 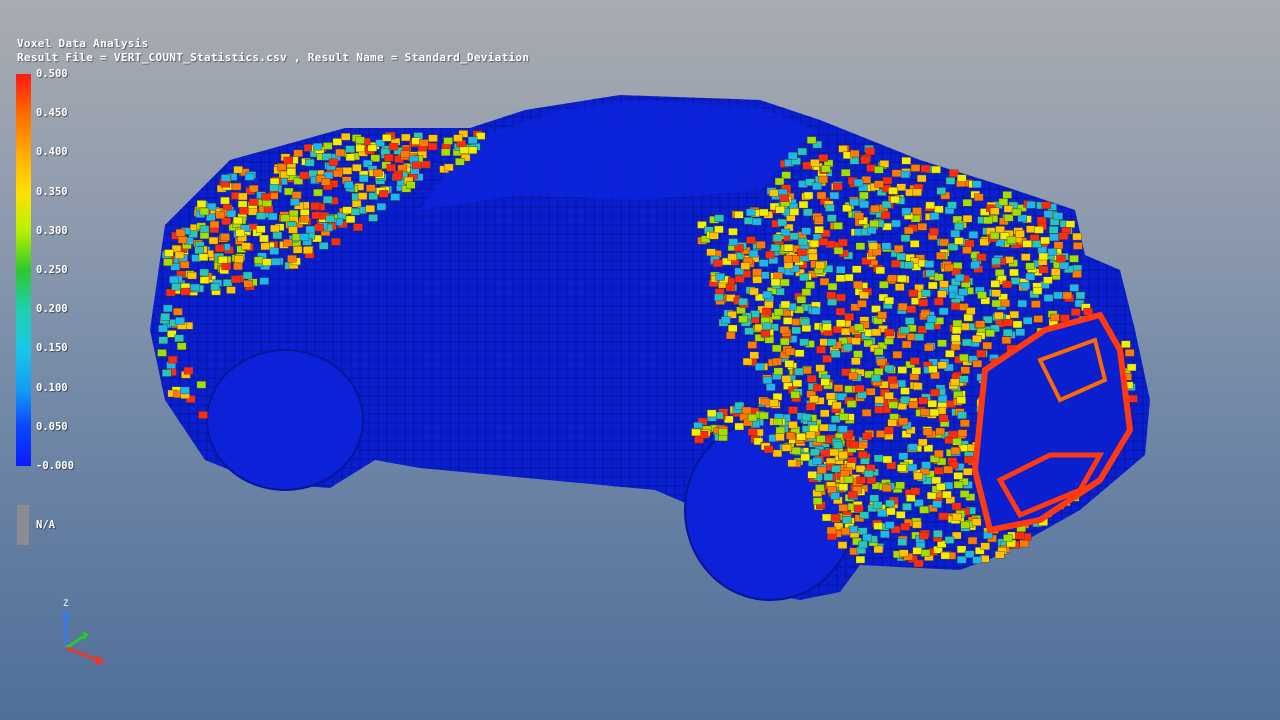 I want to click on na-swatch, so click(x=23, y=525).